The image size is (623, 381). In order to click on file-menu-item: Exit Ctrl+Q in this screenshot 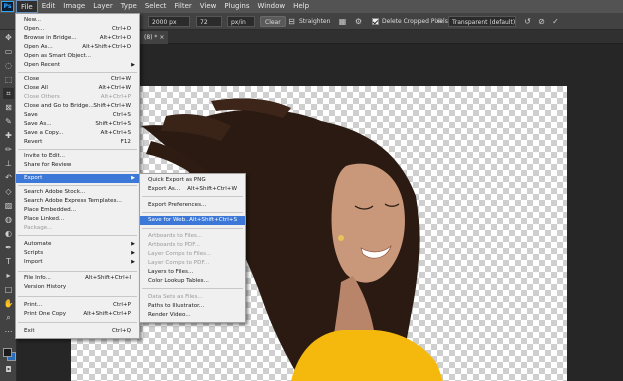, I will do `click(77, 331)`.